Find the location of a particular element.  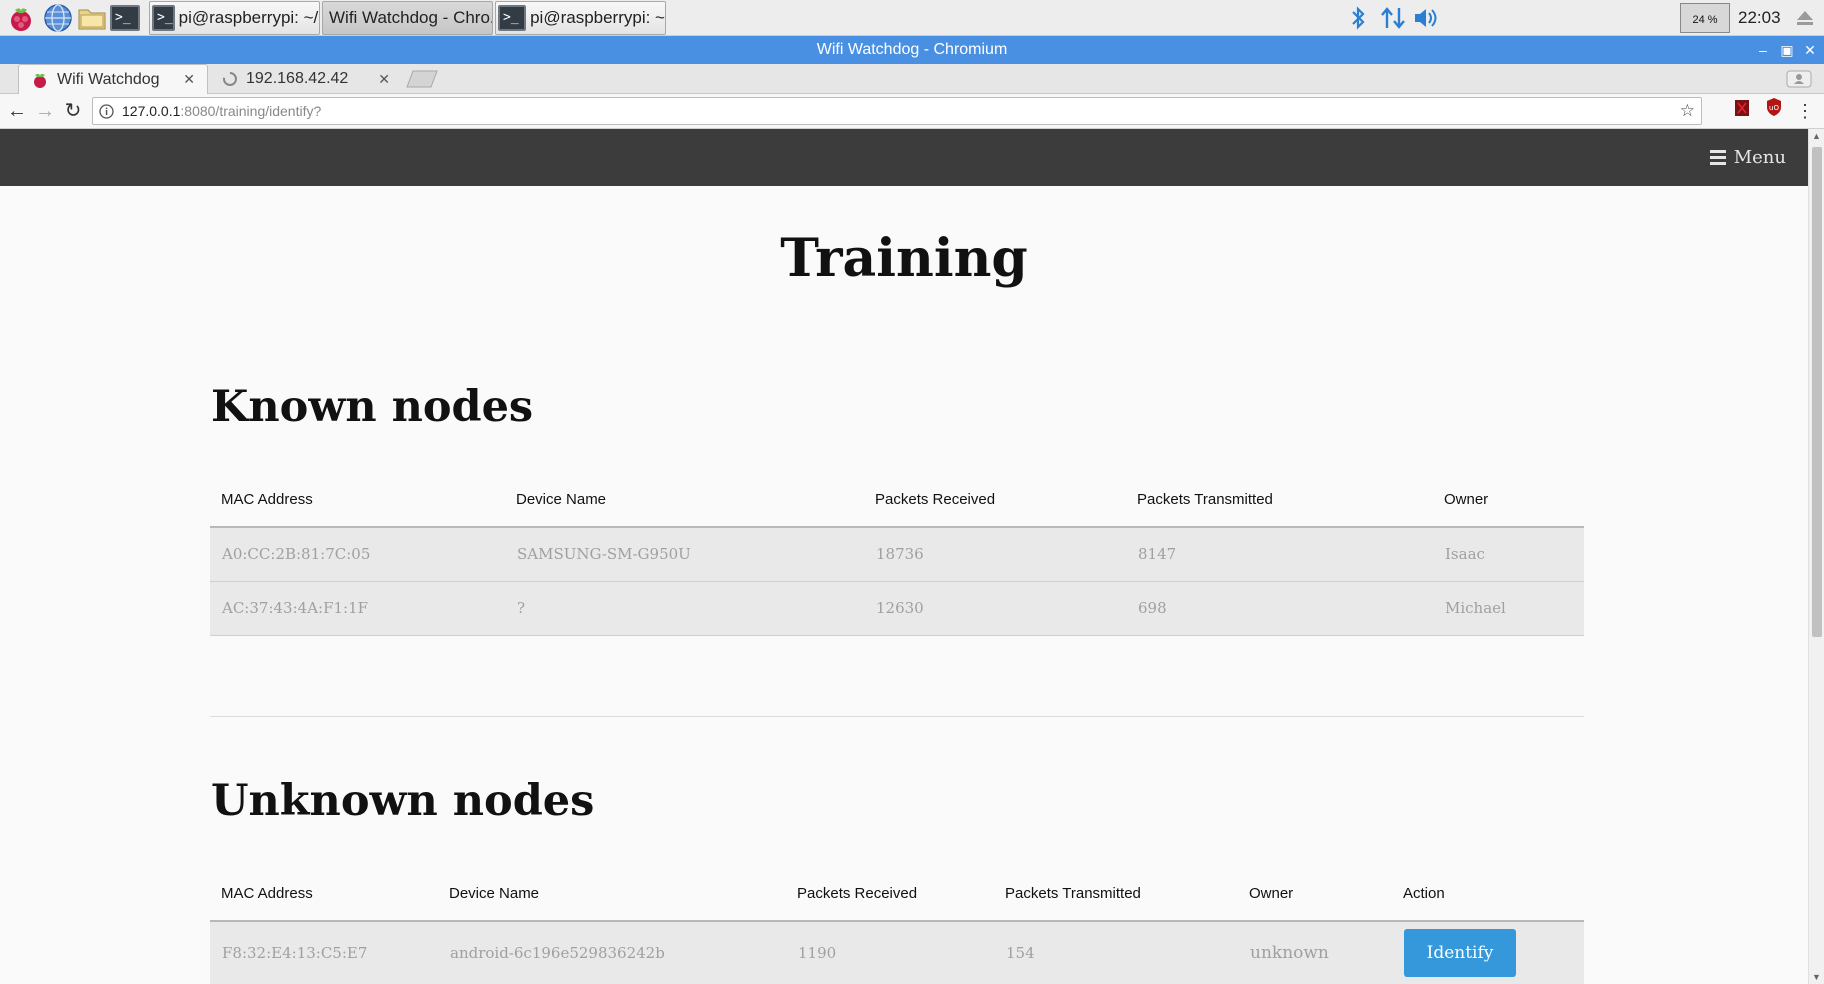

task-terminal-home: >_ pi@raspberrypi: ~ is located at coordinates (580, 18).